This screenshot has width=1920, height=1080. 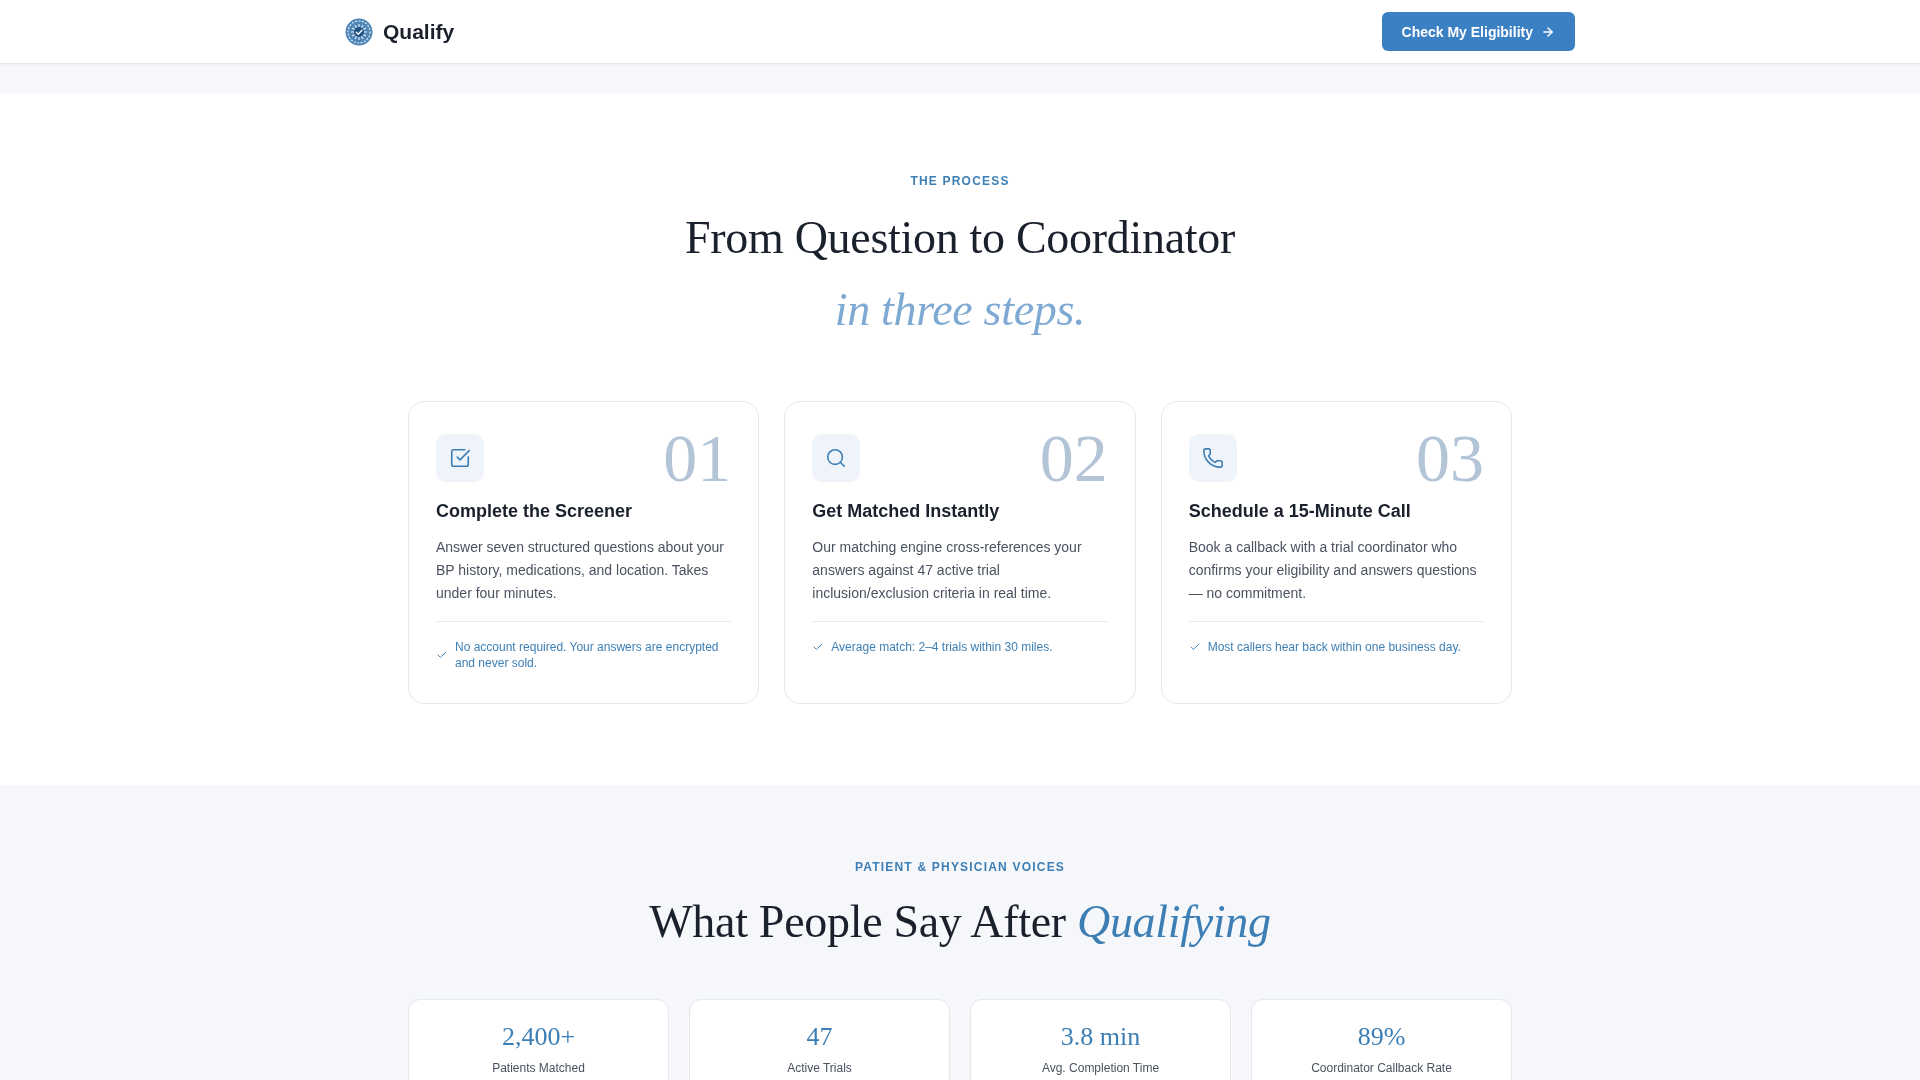 I want to click on step-note: No account required. Your answers are encrypted and never sold., so click(x=587, y=655).